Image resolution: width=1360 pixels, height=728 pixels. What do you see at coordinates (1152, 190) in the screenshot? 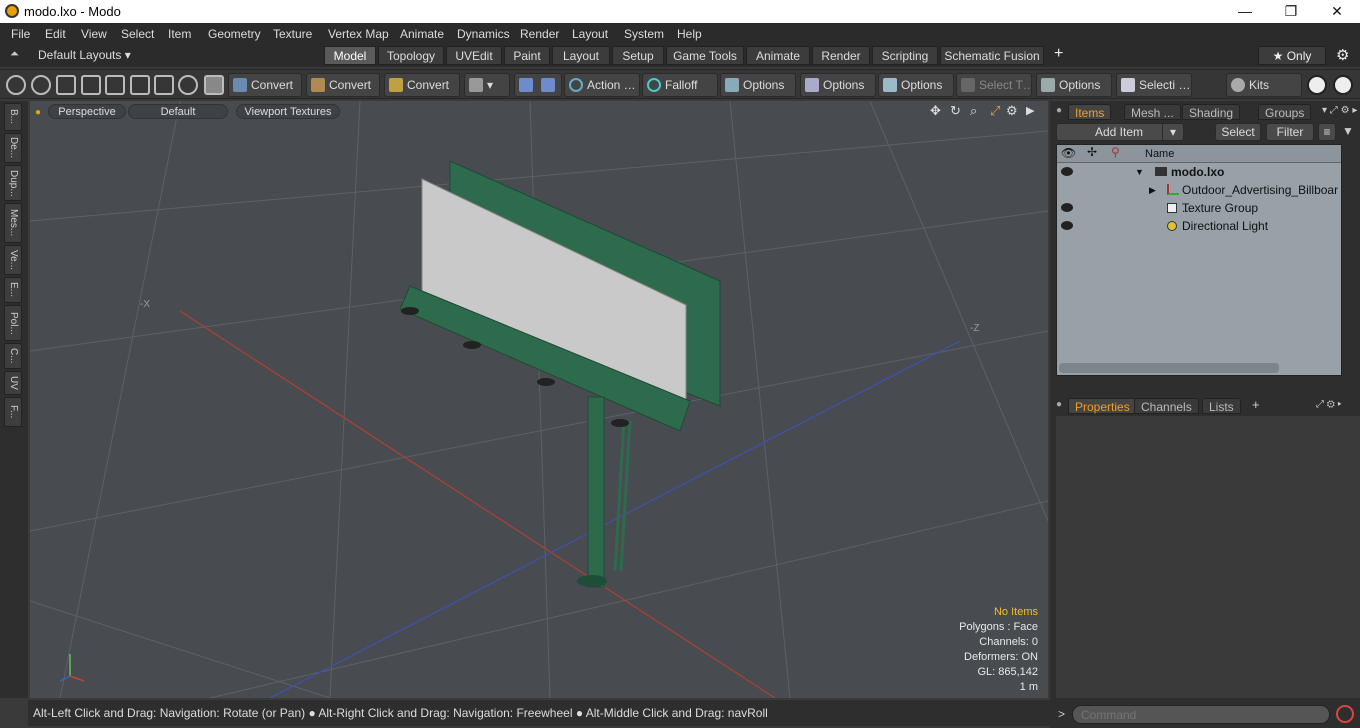
I see `expand-arrow-icon: ▶` at bounding box center [1152, 190].